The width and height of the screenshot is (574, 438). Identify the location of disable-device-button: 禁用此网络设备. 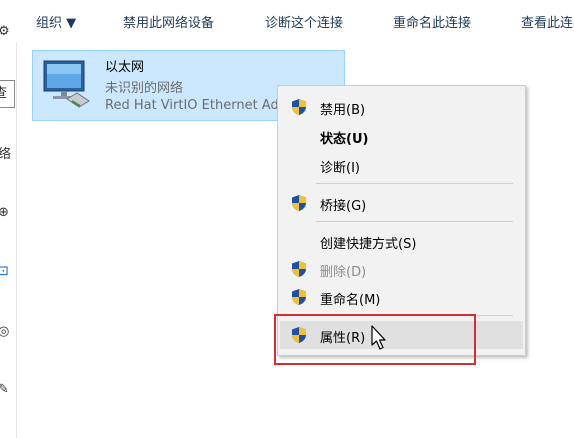
(168, 21).